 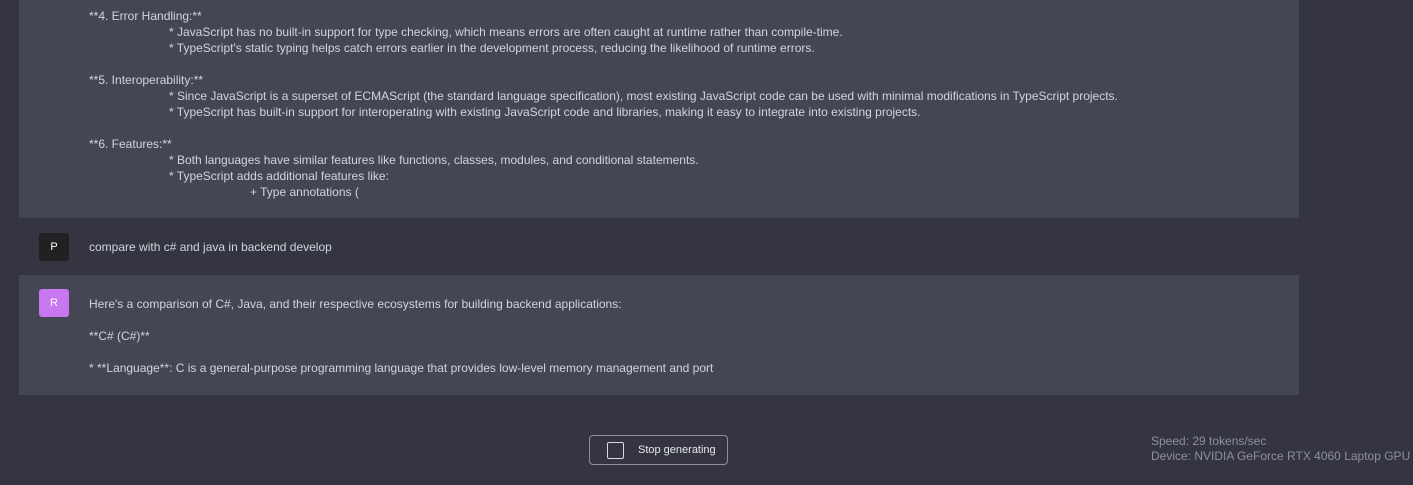 I want to click on speed-stat: Speed: 29 tokens/sec, so click(x=1209, y=441).